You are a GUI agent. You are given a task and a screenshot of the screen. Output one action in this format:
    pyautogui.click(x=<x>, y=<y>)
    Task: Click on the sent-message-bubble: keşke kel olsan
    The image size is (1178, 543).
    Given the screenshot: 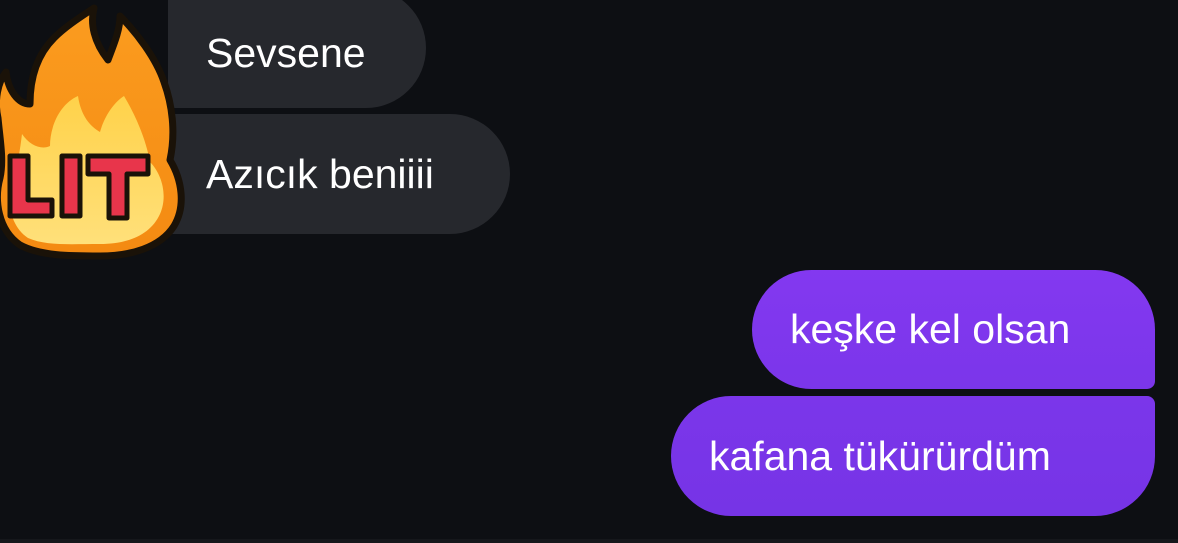 What is the action you would take?
    pyautogui.click(x=953, y=329)
    